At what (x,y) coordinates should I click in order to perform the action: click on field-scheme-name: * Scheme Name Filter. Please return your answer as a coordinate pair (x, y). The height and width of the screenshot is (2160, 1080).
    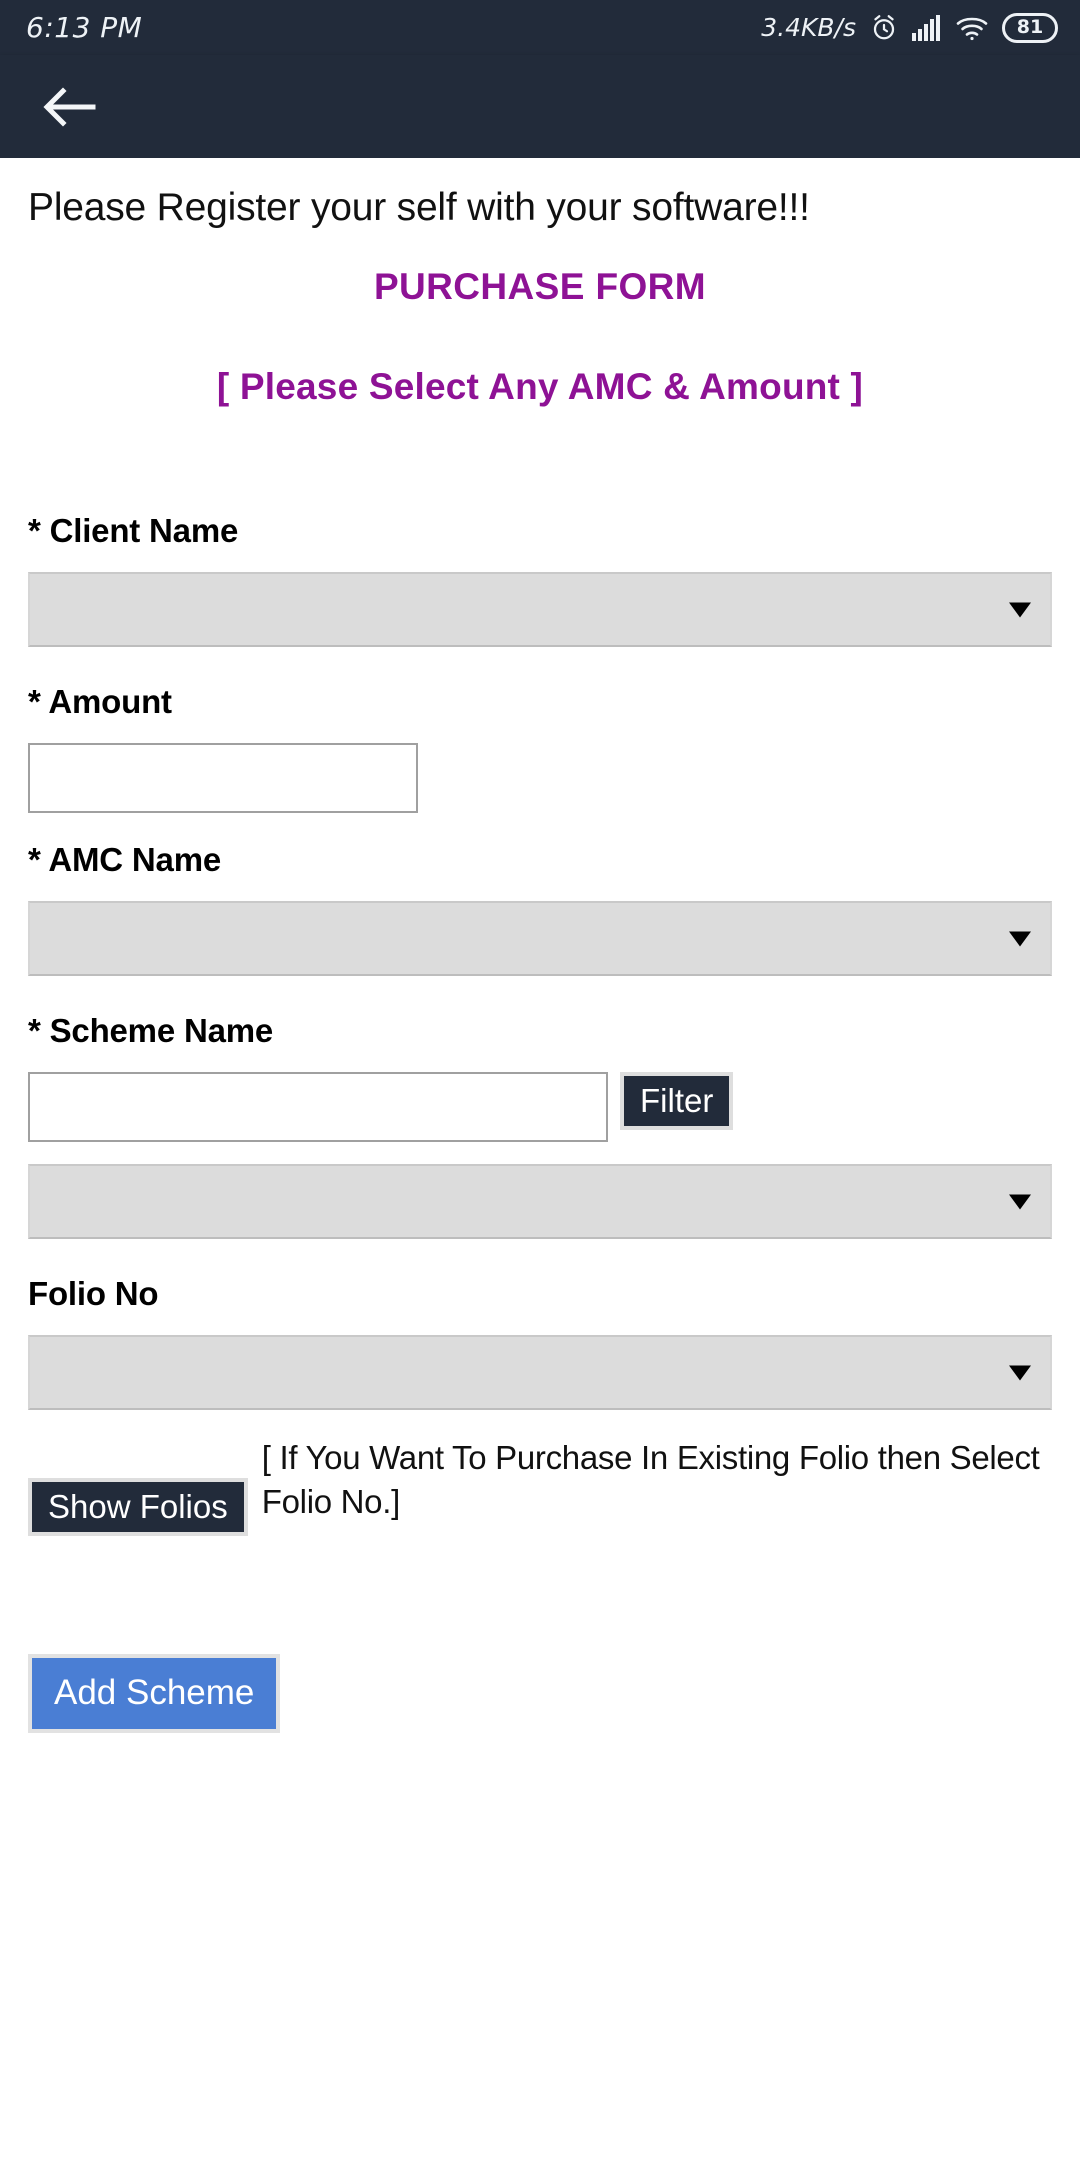
    Looking at the image, I should click on (540, 1125).